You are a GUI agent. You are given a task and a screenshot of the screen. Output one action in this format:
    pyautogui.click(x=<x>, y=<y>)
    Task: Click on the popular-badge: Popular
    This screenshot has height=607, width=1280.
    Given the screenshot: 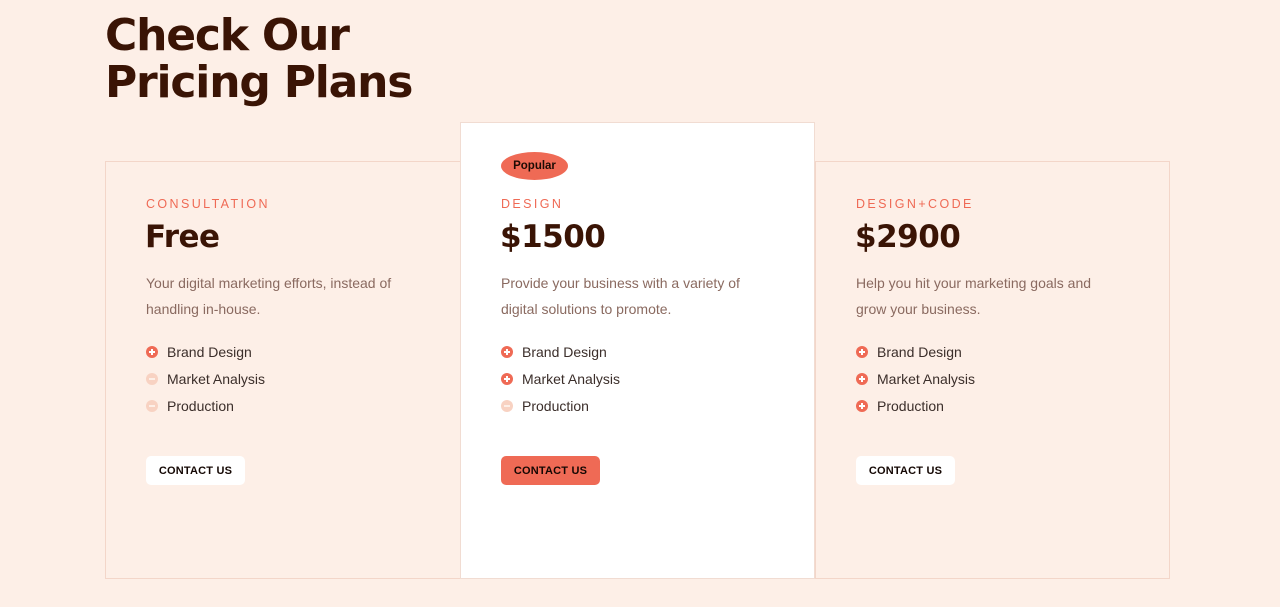 What is the action you would take?
    pyautogui.click(x=534, y=166)
    